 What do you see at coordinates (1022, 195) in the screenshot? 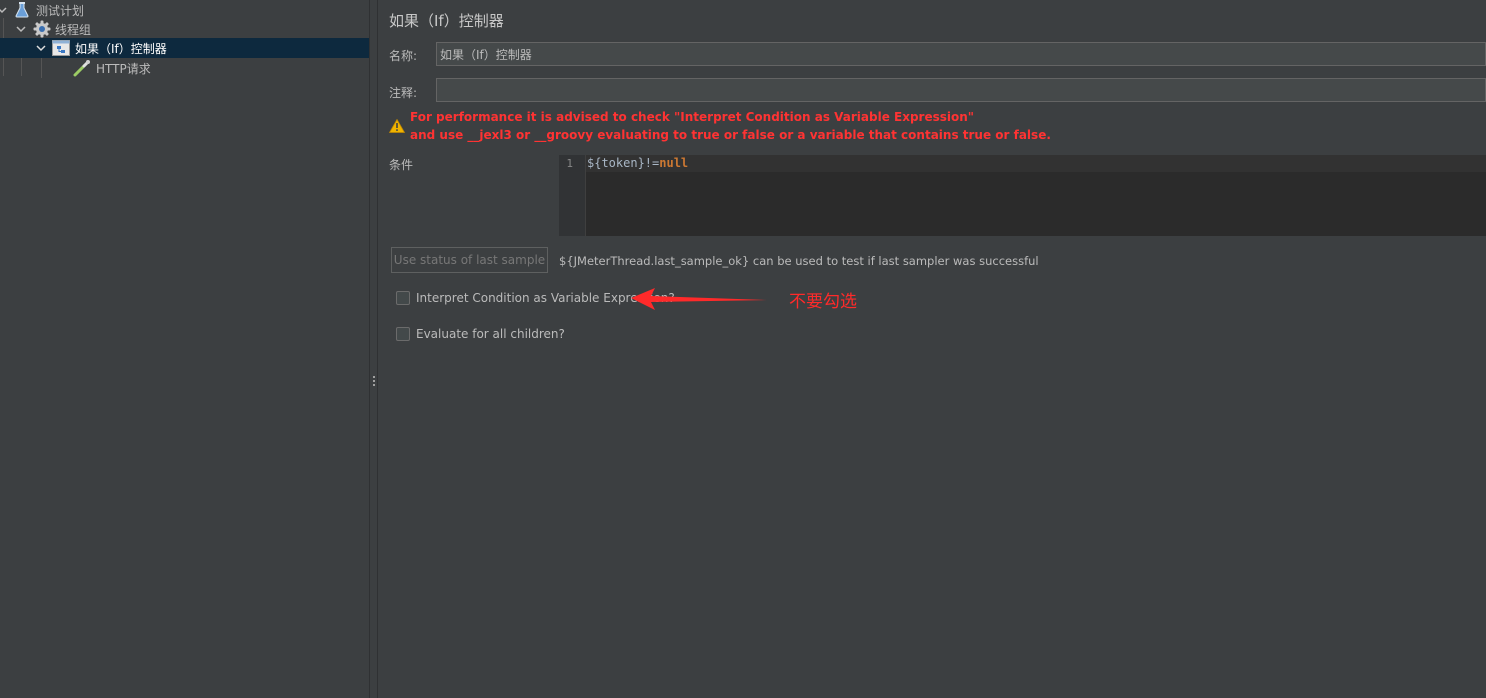
I see `condition-editor: 1 ${token}!=null` at bounding box center [1022, 195].